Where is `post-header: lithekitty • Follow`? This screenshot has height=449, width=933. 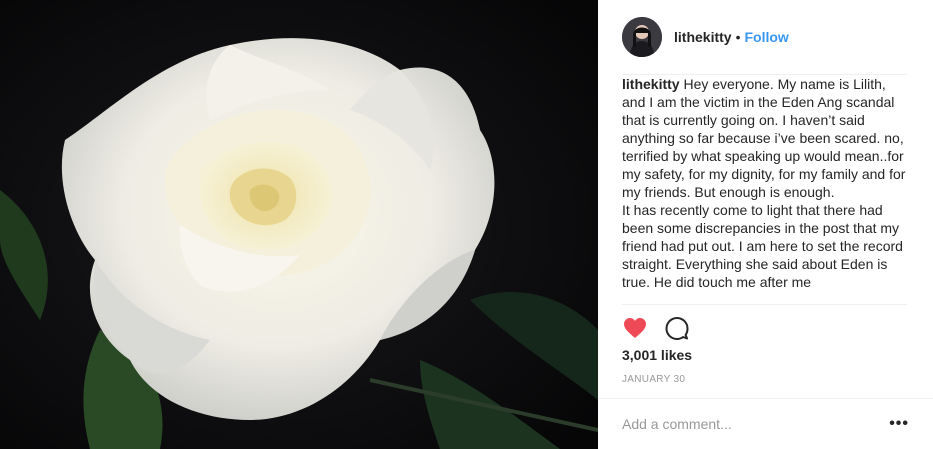 post-header: lithekitty • Follow is located at coordinates (765, 37).